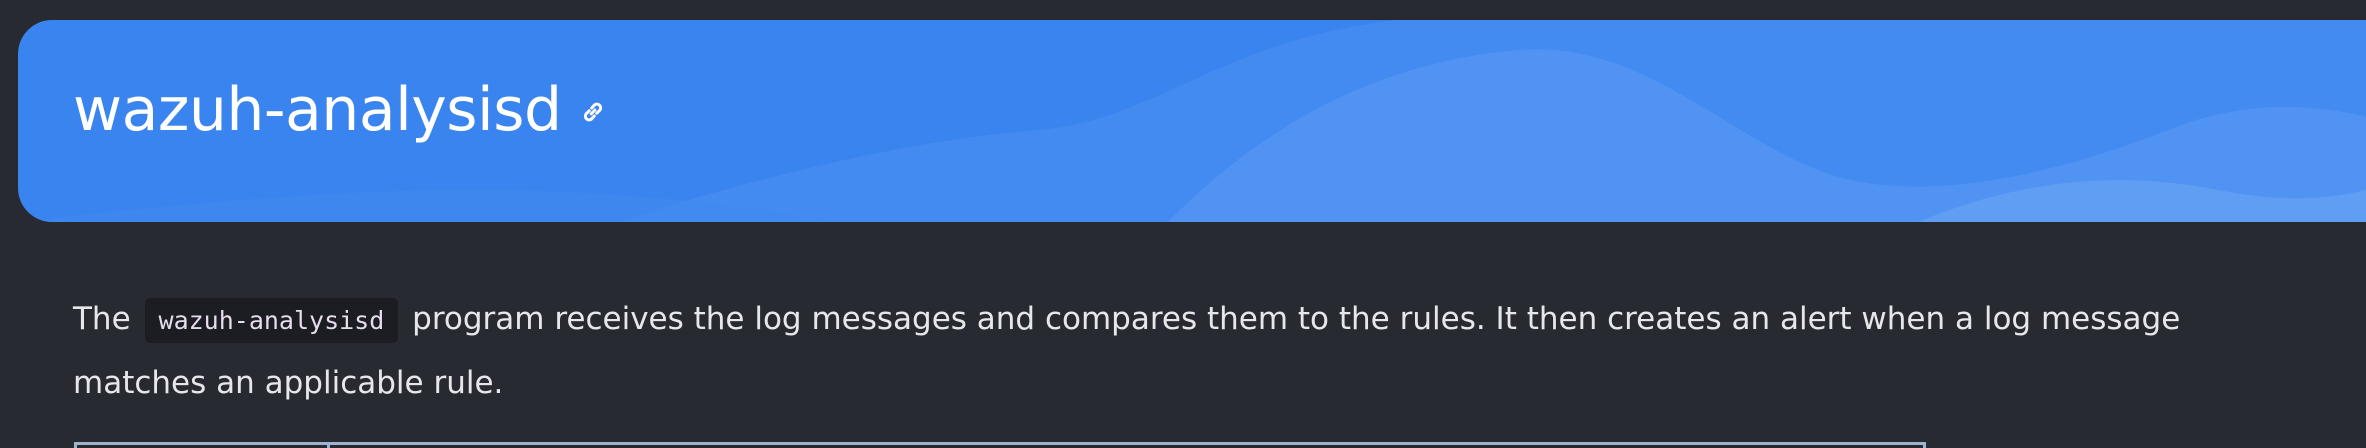  Describe the element at coordinates (340, 110) in the screenshot. I see `banner-title-row: wazuh-analysisd` at that location.